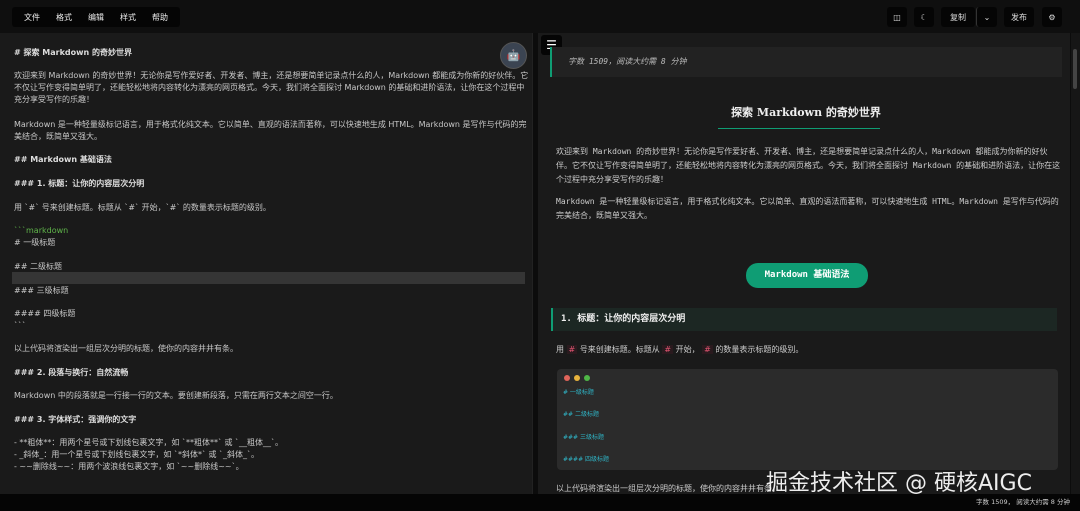  What do you see at coordinates (759, 349) in the screenshot?
I see `text: 的数量表示标题的级别。` at bounding box center [759, 349].